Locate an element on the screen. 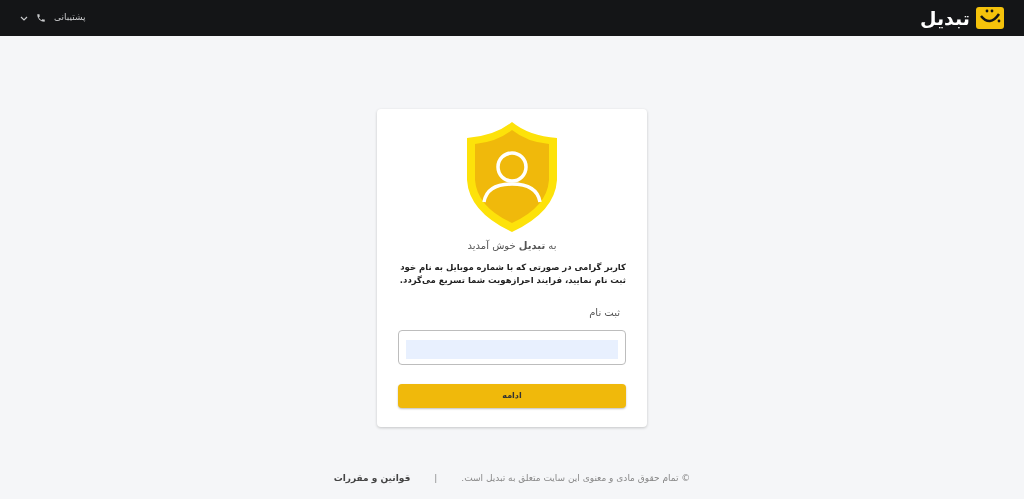  copyright-text: © تمام حقوق مادی و معنوی این سایت متعلق به تبدیل است. is located at coordinates (576, 478).